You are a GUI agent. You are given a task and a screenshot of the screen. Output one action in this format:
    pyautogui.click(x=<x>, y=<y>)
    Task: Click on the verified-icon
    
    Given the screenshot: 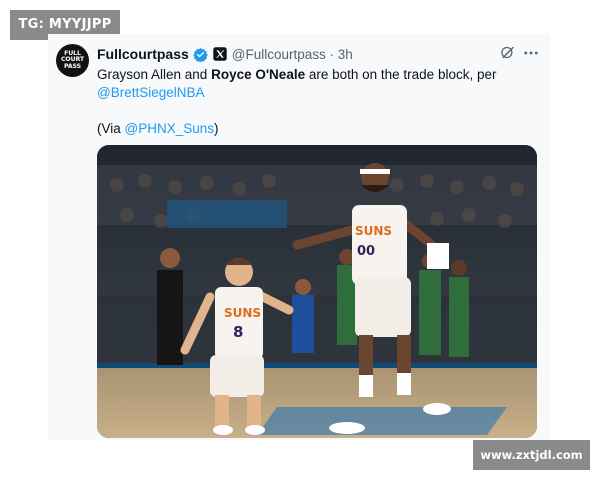 What is the action you would take?
    pyautogui.click(x=200, y=54)
    